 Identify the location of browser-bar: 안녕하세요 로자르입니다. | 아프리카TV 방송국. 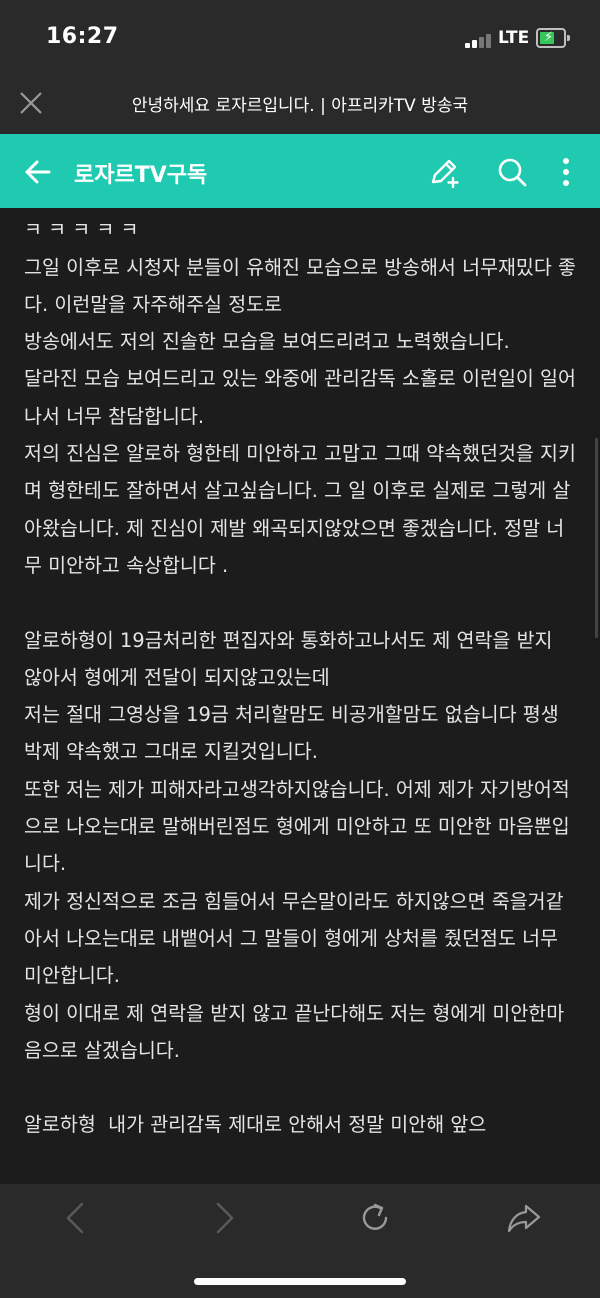
(300, 104).